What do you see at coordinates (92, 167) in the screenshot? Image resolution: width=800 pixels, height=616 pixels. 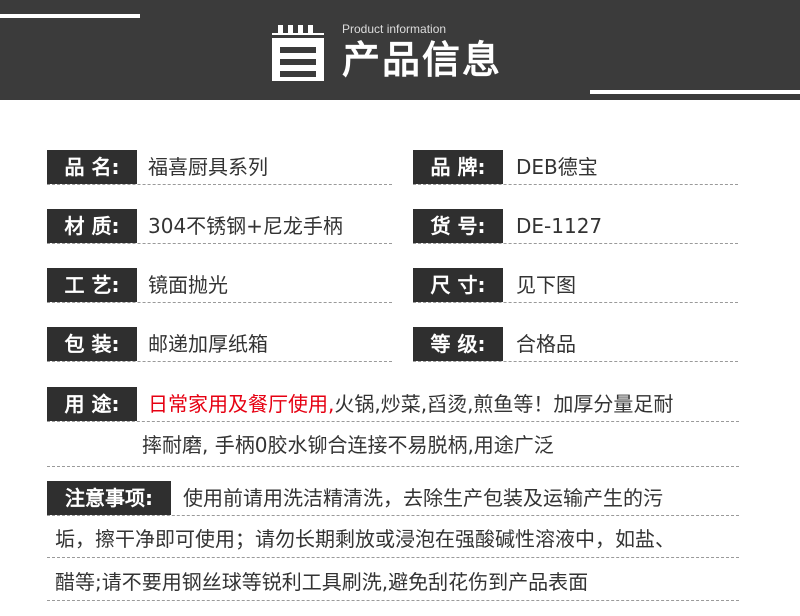 I see `field-label: 品 名:` at bounding box center [92, 167].